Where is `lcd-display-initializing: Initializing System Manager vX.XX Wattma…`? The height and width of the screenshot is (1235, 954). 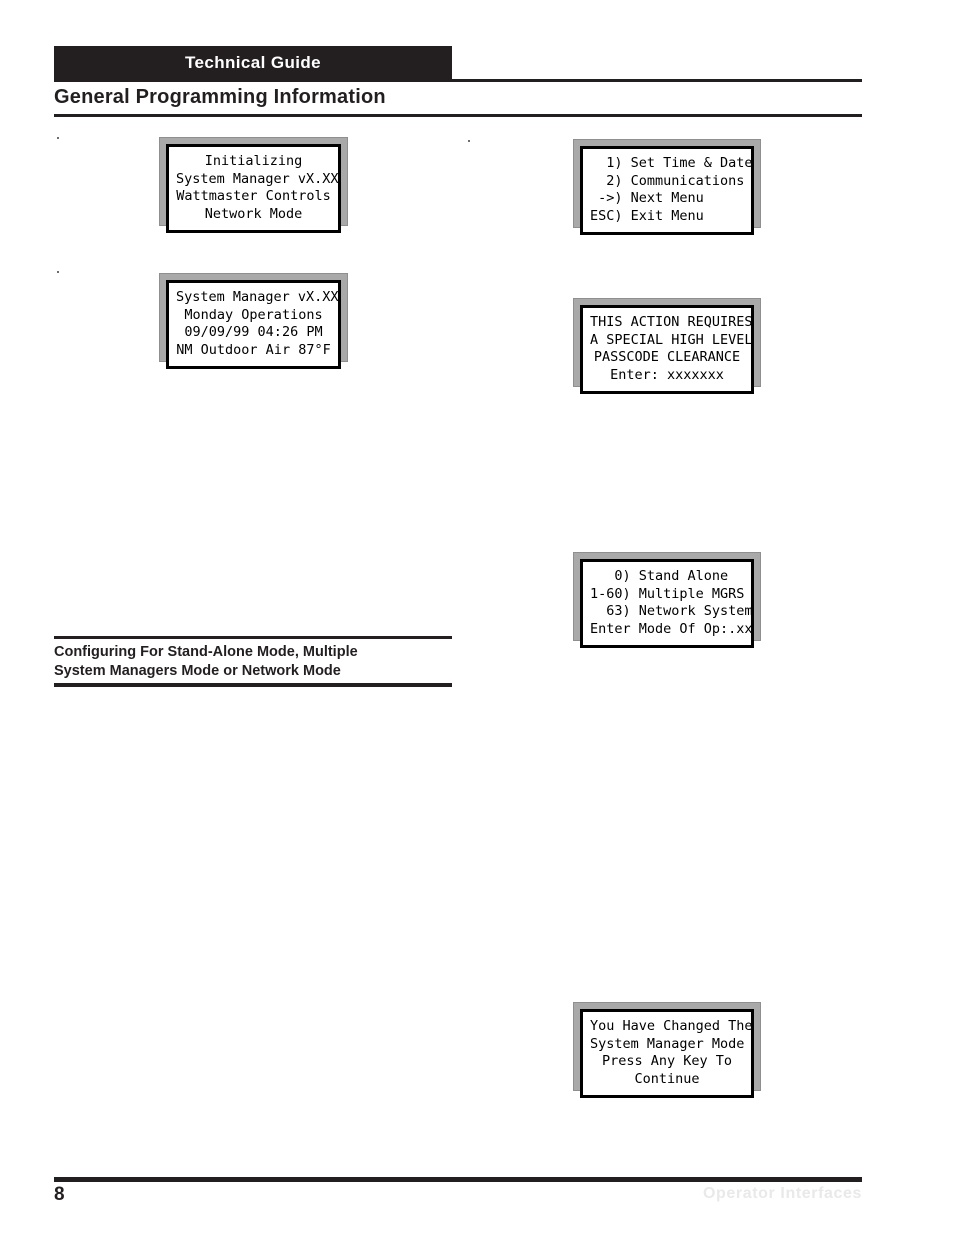
lcd-display-initializing: Initializing System Manager vX.XX Wattma… is located at coordinates (253, 185).